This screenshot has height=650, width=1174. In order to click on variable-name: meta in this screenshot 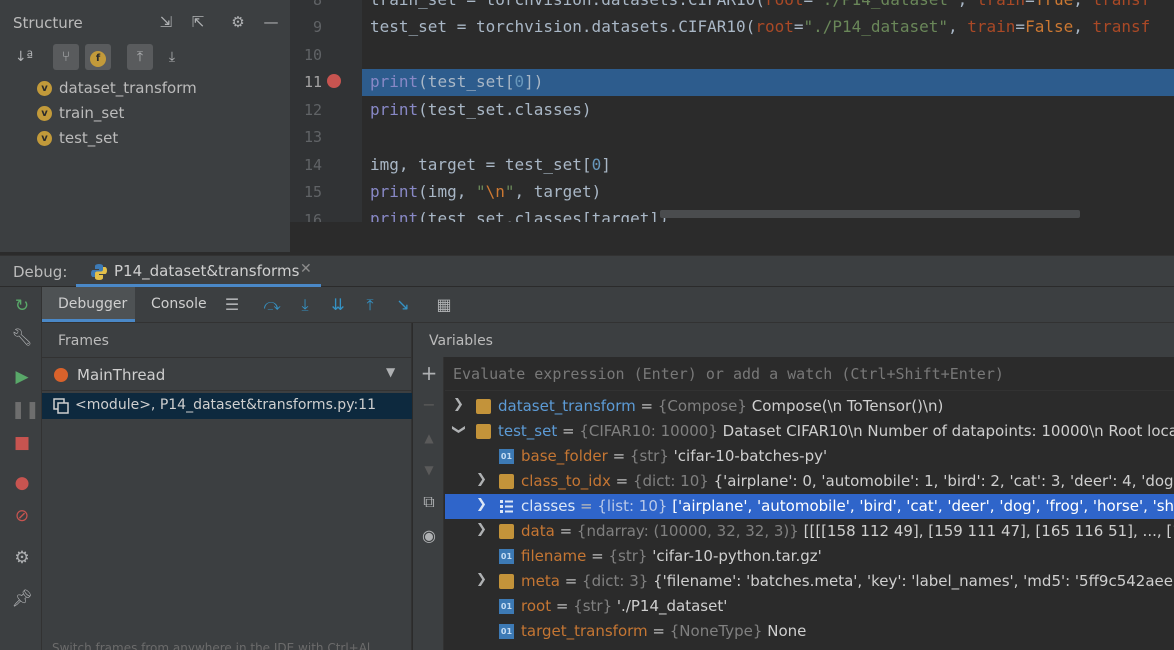, I will do `click(540, 581)`.